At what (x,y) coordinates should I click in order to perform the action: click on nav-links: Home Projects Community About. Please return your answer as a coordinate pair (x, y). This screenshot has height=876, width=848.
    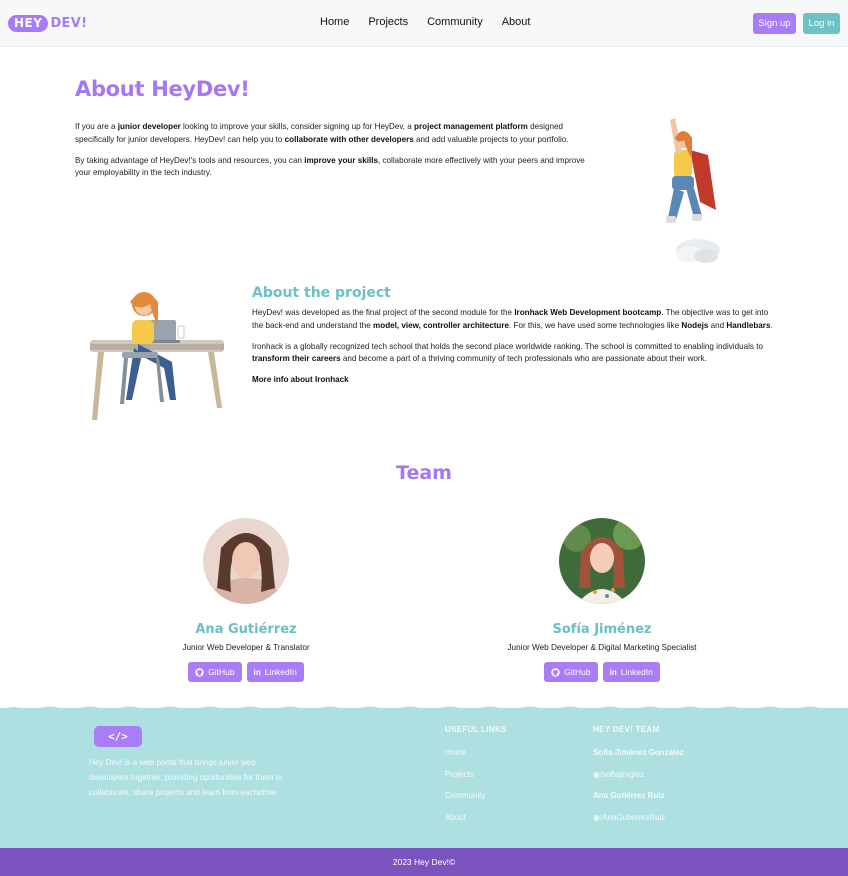
    Looking at the image, I should click on (434, 22).